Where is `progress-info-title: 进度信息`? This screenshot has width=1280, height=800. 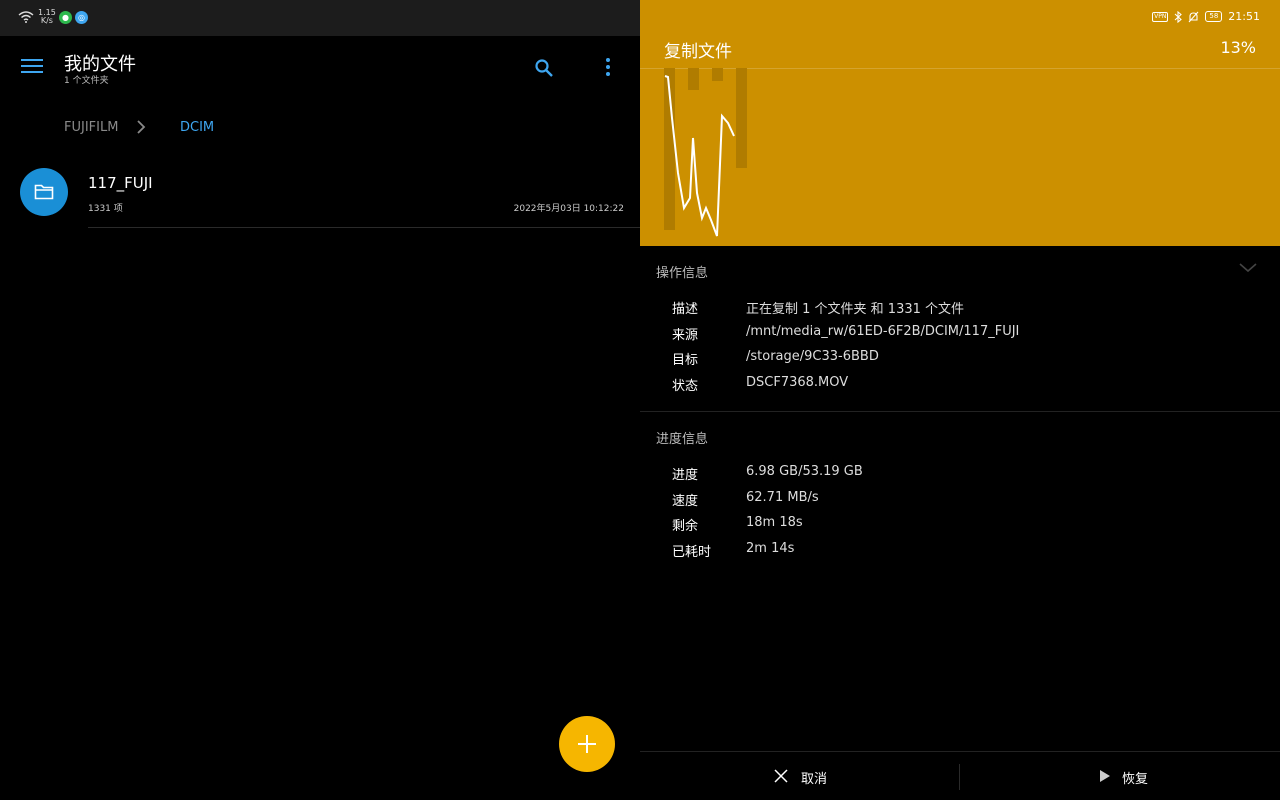
progress-info-title: 进度信息 is located at coordinates (682, 439).